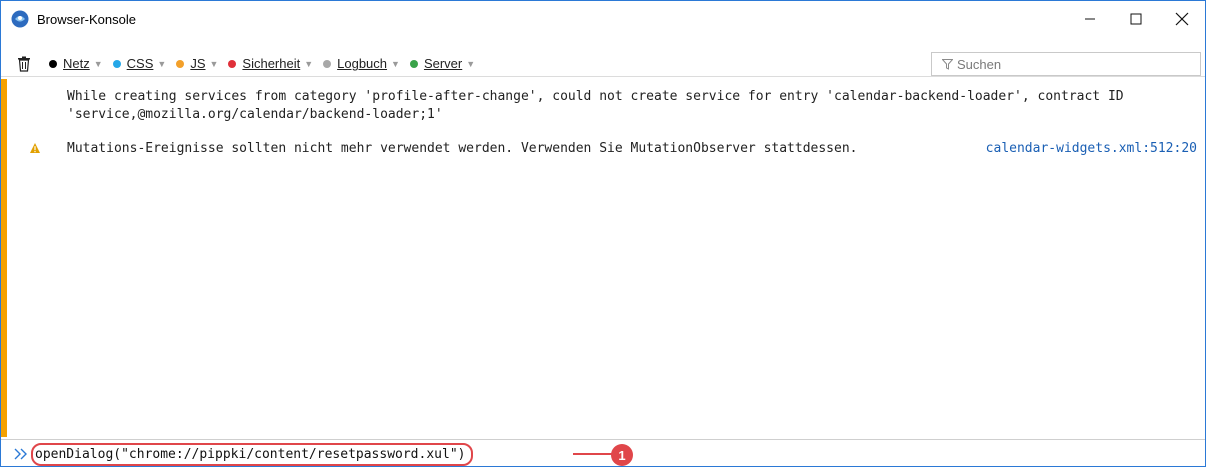 Image resolution: width=1206 pixels, height=467 pixels. What do you see at coordinates (1072, 64) in the screenshot?
I see `search-input` at bounding box center [1072, 64].